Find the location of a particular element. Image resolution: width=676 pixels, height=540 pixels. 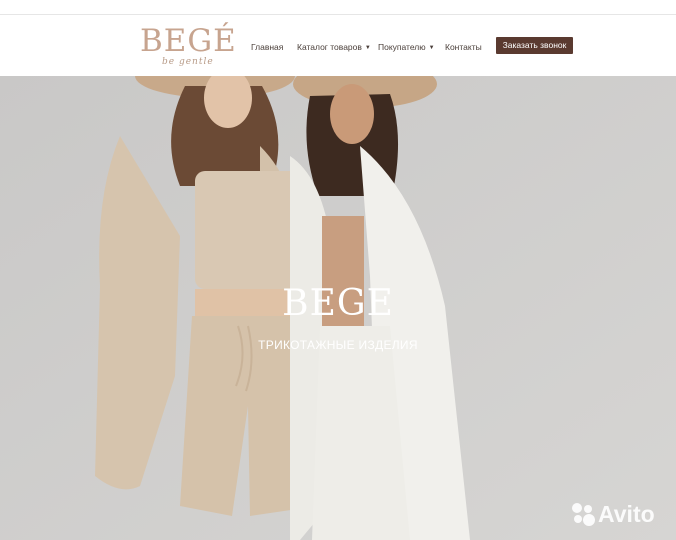

nav-item-customers: Покупателю ▼ is located at coordinates (406, 47).